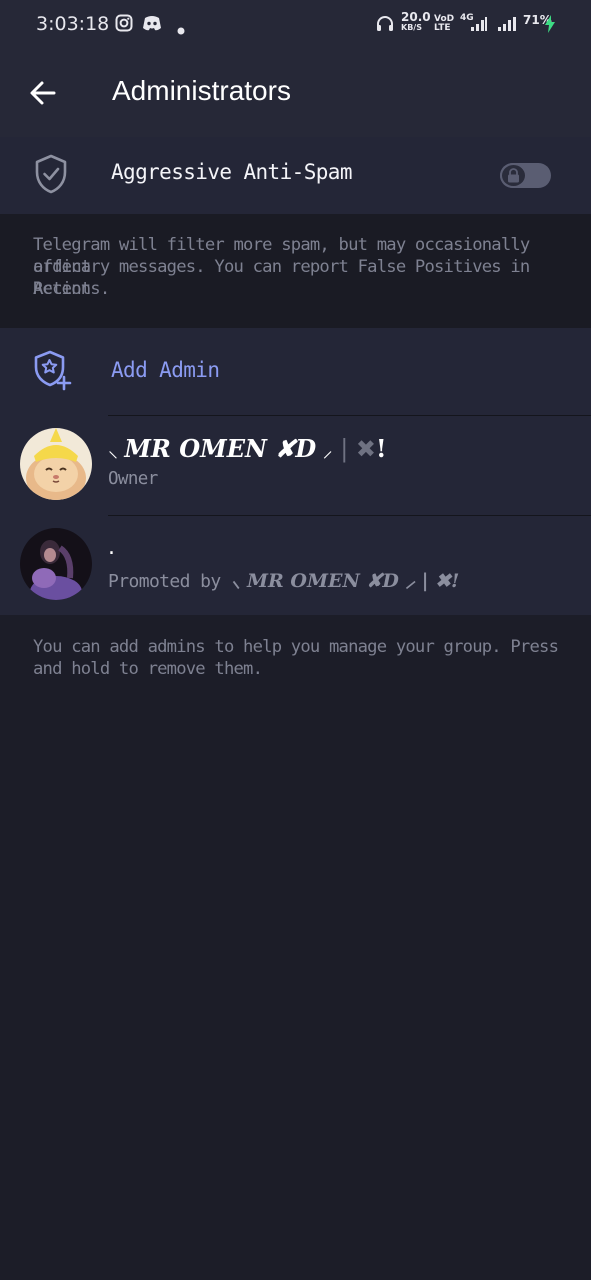 The height and width of the screenshot is (1280, 591). What do you see at coordinates (165, 370) in the screenshot?
I see `add-admin-label: Add Admin` at bounding box center [165, 370].